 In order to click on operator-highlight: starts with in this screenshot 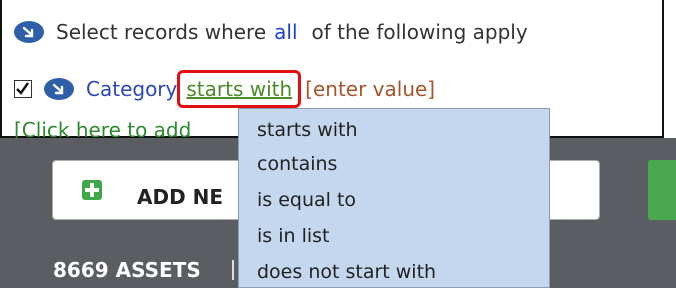, I will do `click(239, 89)`.